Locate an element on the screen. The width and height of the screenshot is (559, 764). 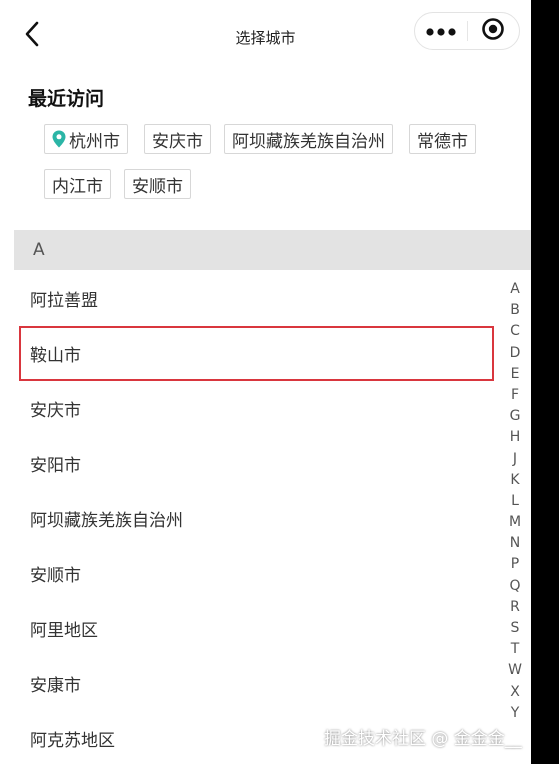
recent-chip-label: 杭州市 is located at coordinates (94, 141).